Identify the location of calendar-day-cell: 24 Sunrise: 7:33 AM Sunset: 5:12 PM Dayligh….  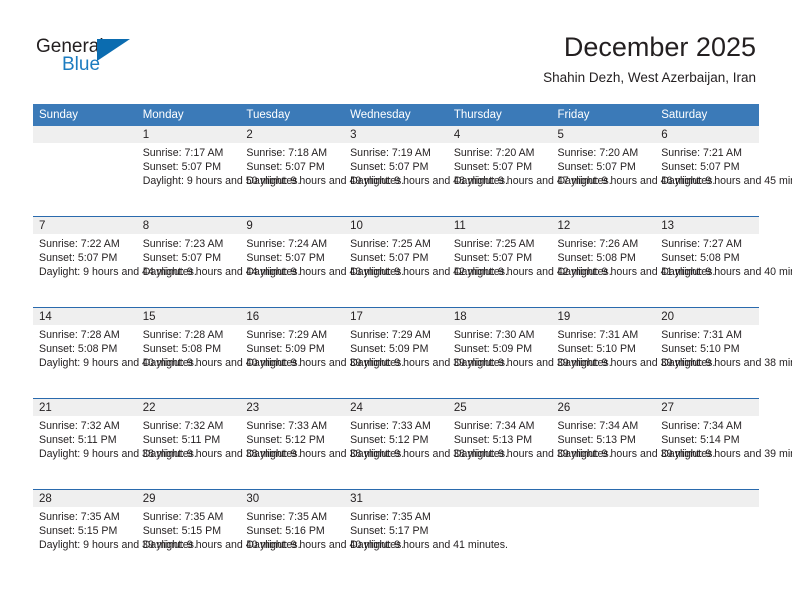
(426, 444).